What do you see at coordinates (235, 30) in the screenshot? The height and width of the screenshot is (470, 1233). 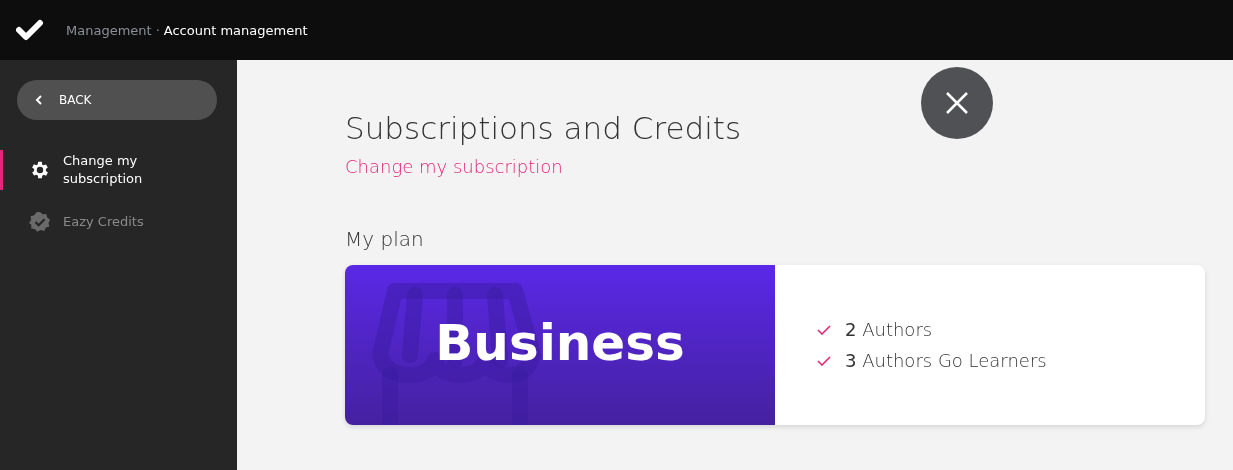 I see `breadcrumb-current: Account management` at bounding box center [235, 30].